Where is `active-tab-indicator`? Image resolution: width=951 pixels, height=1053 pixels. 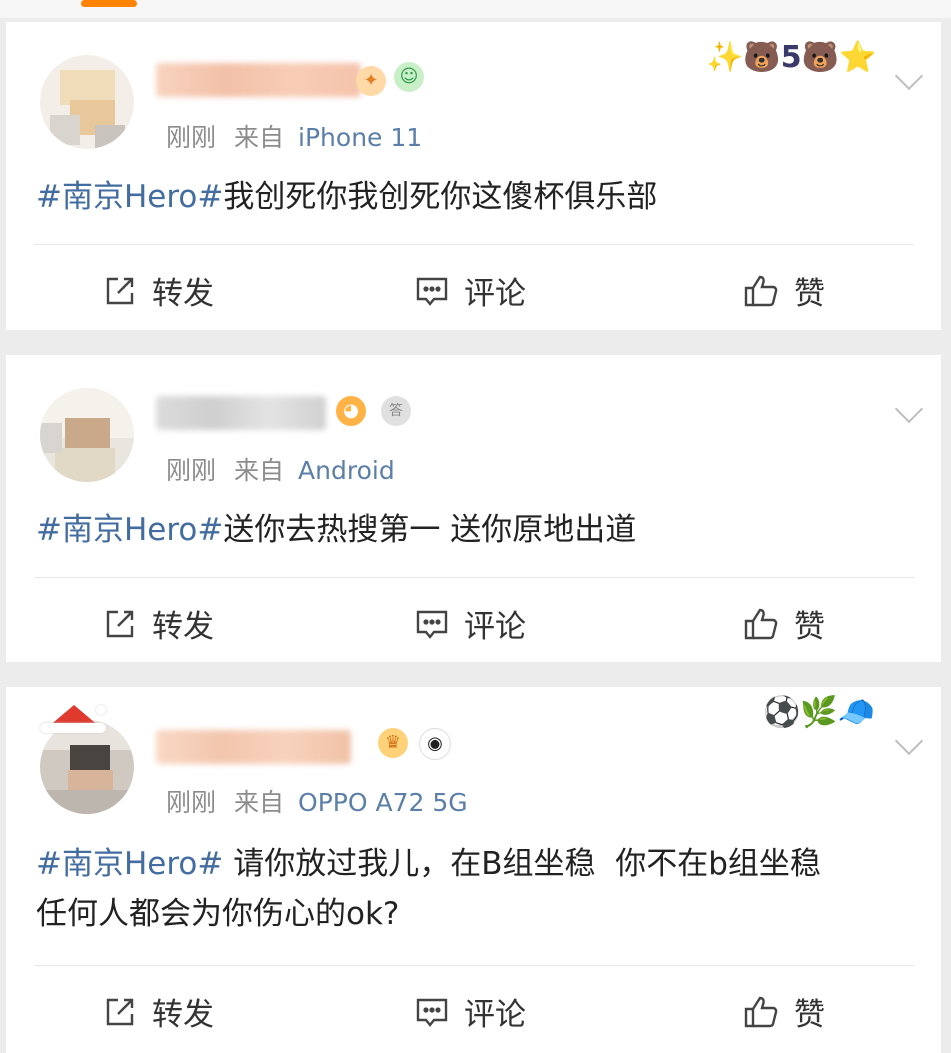
active-tab-indicator is located at coordinates (109, 3).